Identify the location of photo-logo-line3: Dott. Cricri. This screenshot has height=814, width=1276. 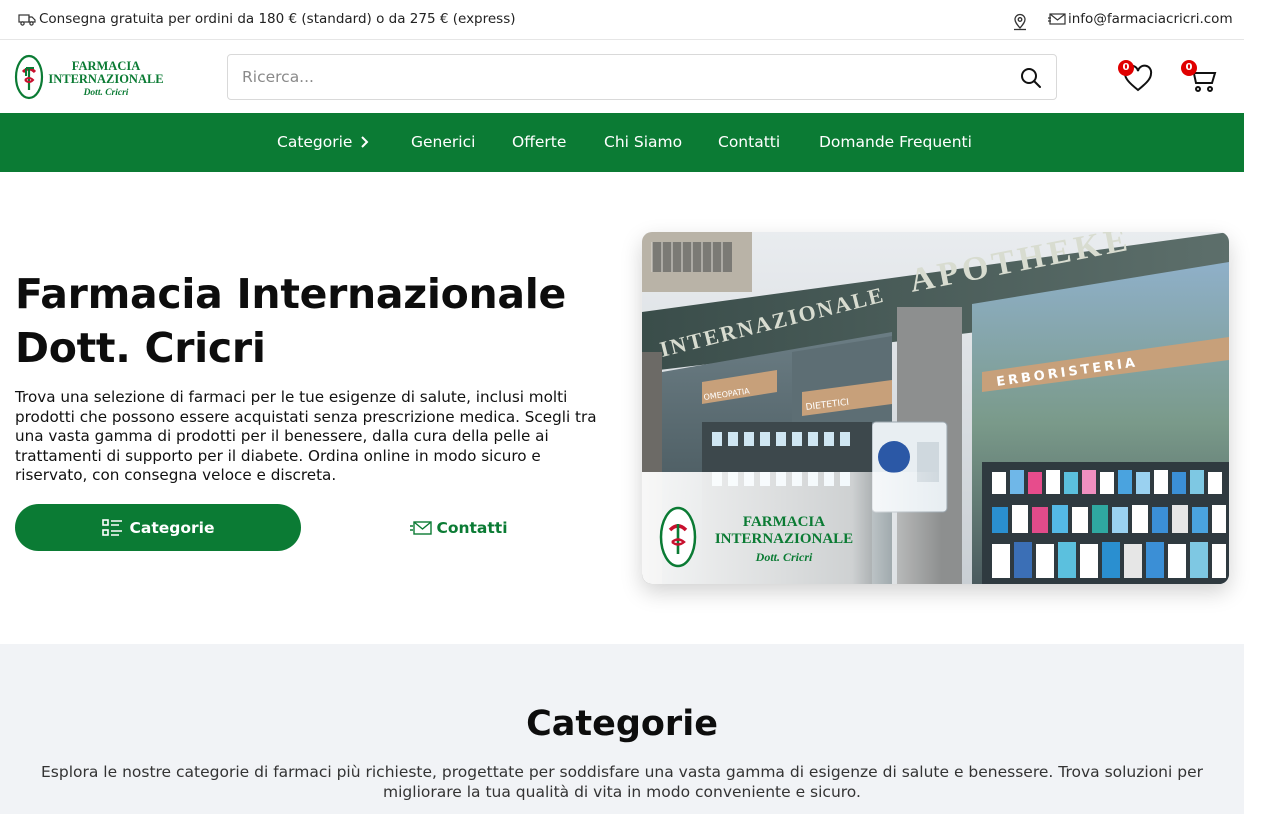
(784, 557).